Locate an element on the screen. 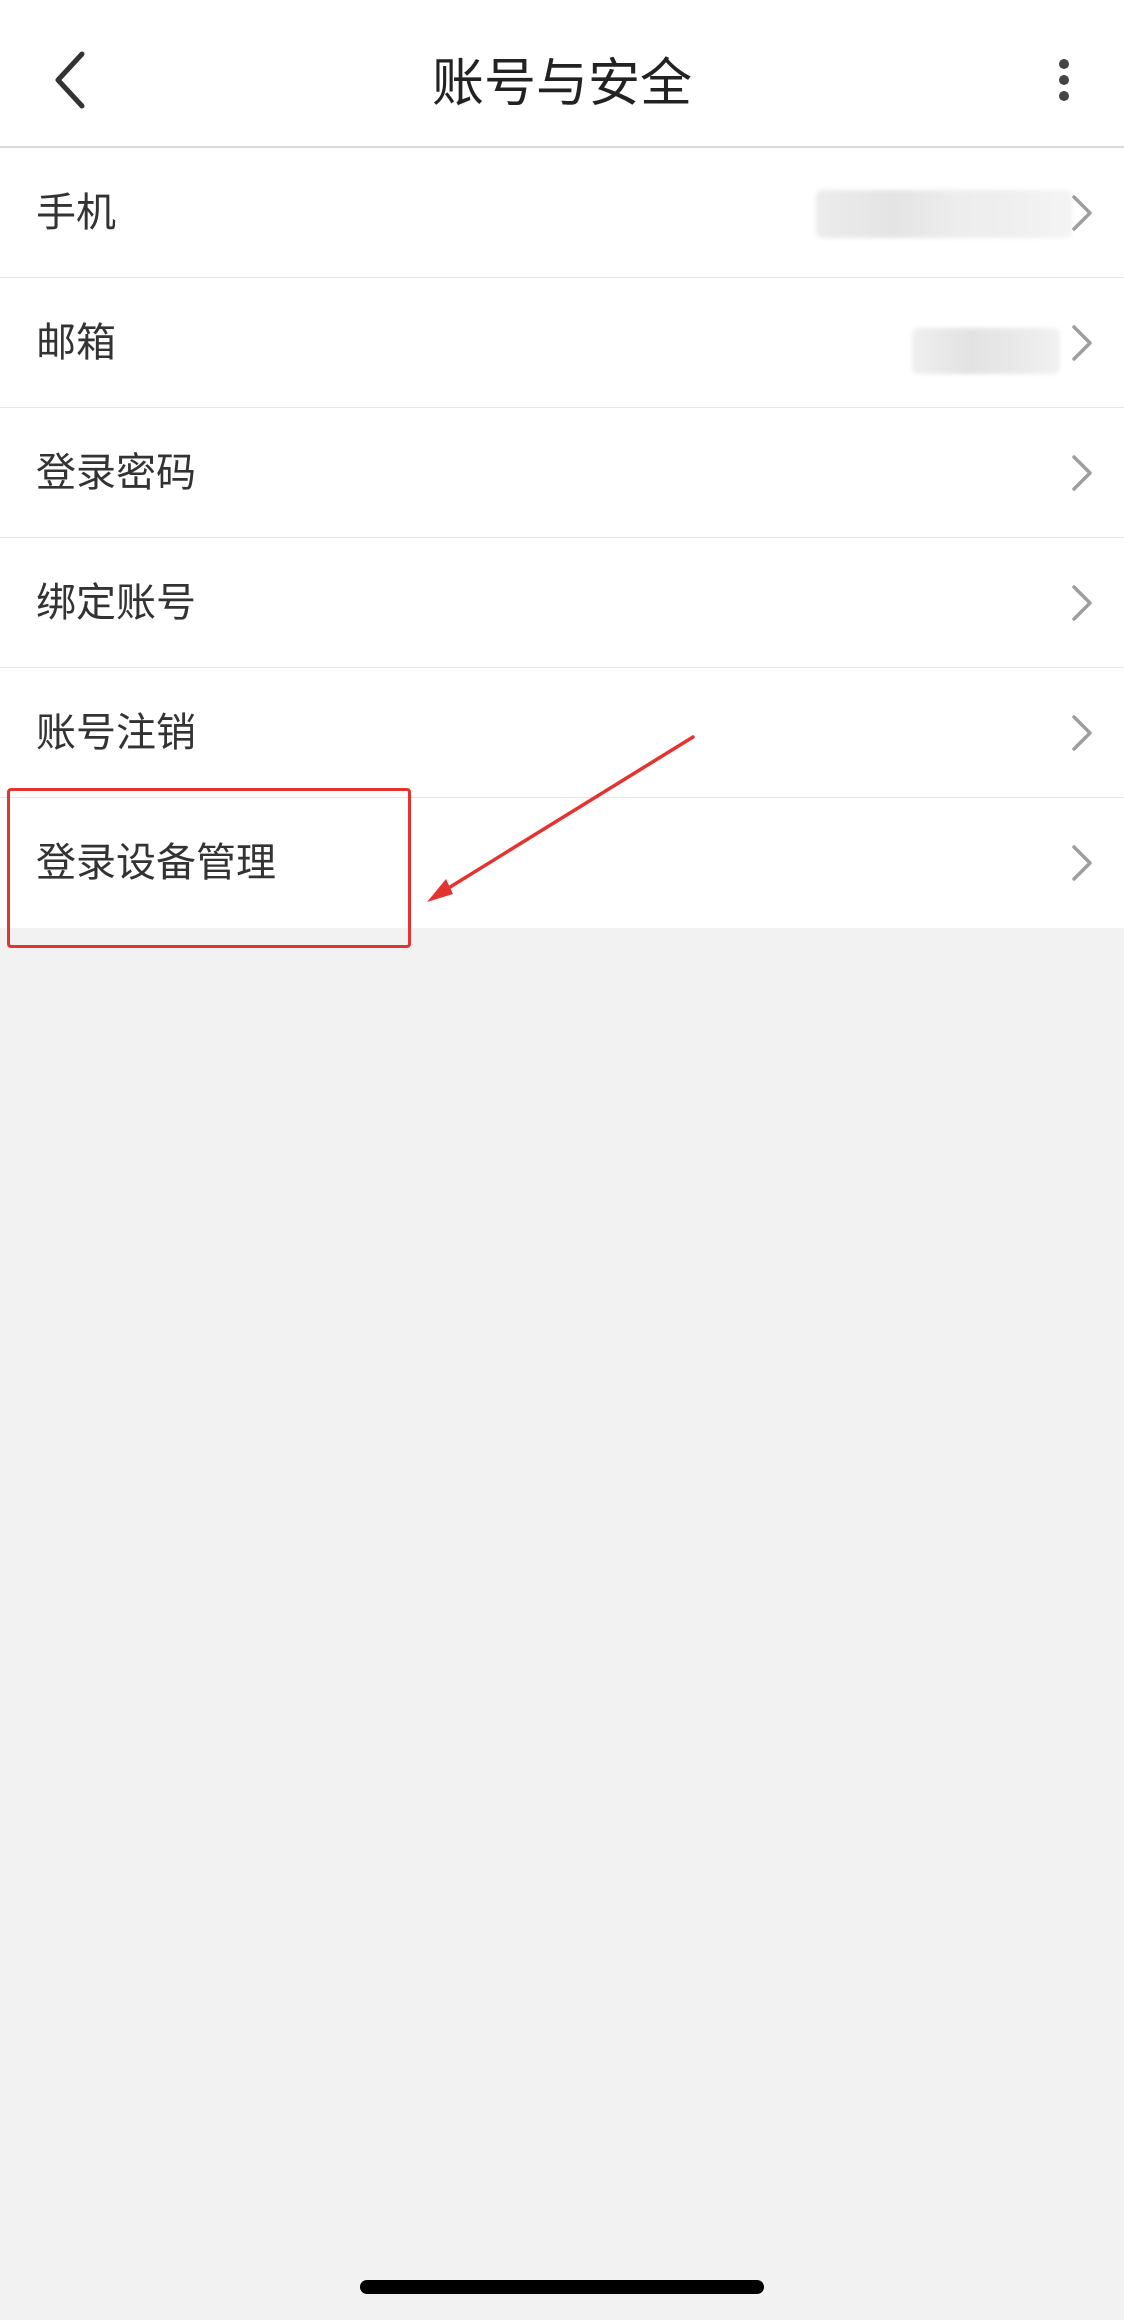  settings-item-label: 邮箱 is located at coordinates (76, 343).